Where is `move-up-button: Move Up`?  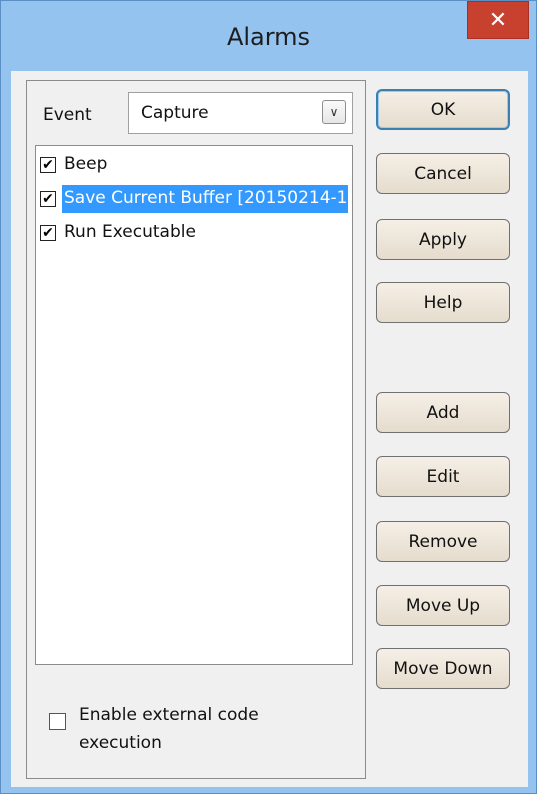 move-up-button: Move Up is located at coordinates (443, 605).